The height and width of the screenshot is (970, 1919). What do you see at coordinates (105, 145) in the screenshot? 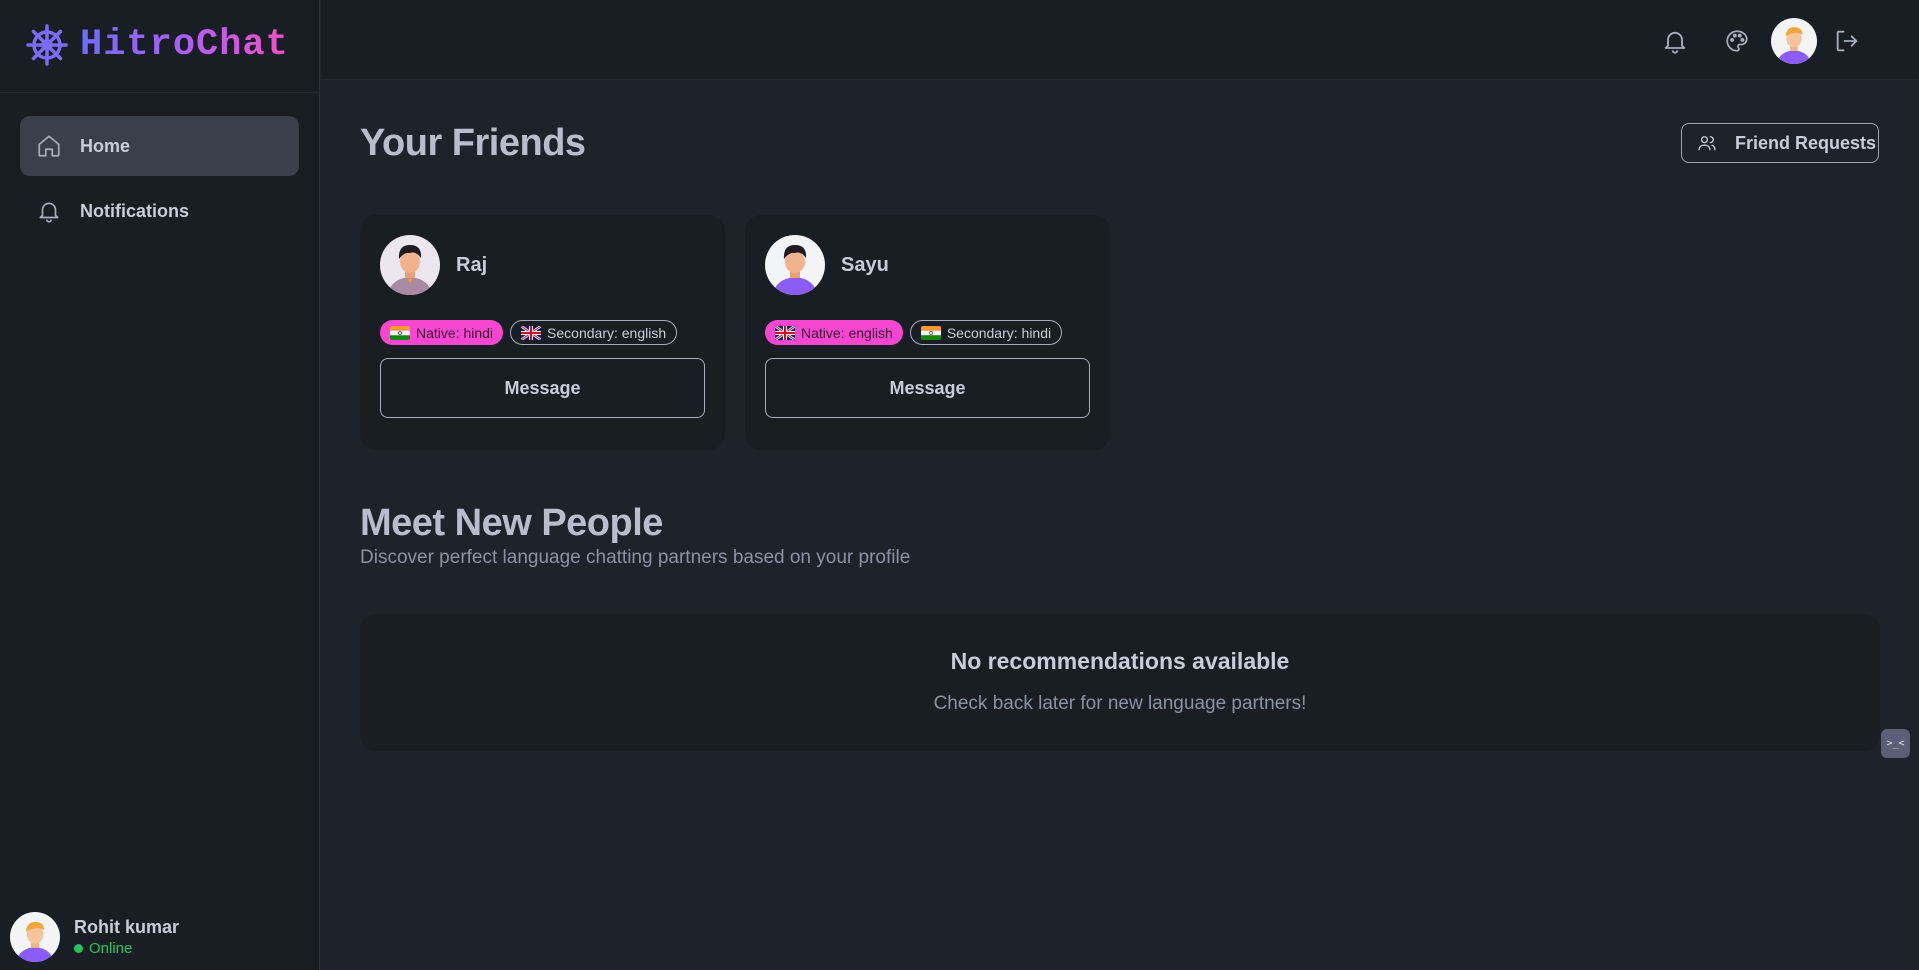
I see `sidebar-item-label: Home` at bounding box center [105, 145].